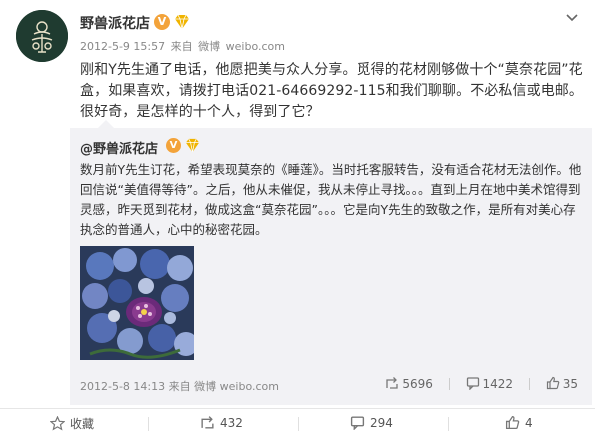 The image size is (595, 436). Describe the element at coordinates (570, 384) in the screenshot. I see `original-like-count: 35` at that location.